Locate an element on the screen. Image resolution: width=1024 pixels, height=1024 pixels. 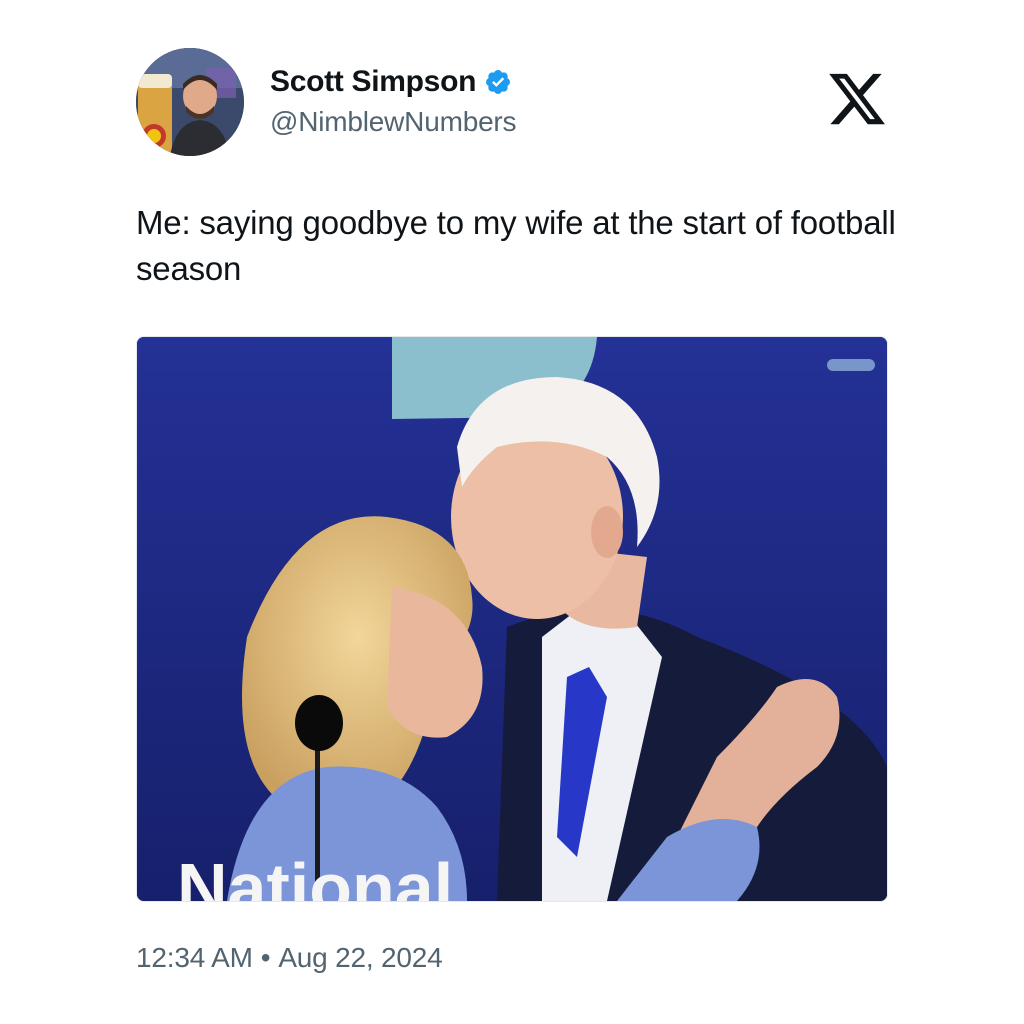
verified-badge-icon is located at coordinates (498, 82).